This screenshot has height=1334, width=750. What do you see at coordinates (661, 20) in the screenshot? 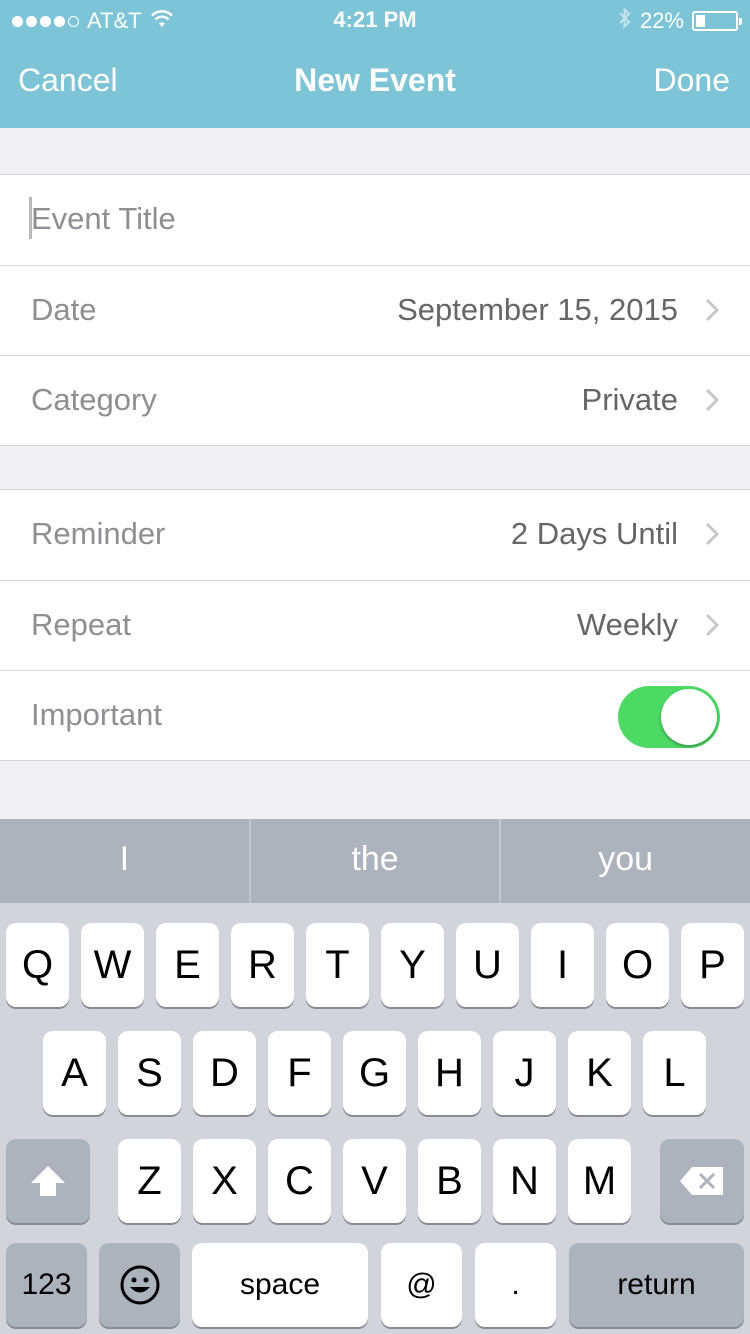
I see `battery-percent: 22%` at bounding box center [661, 20].